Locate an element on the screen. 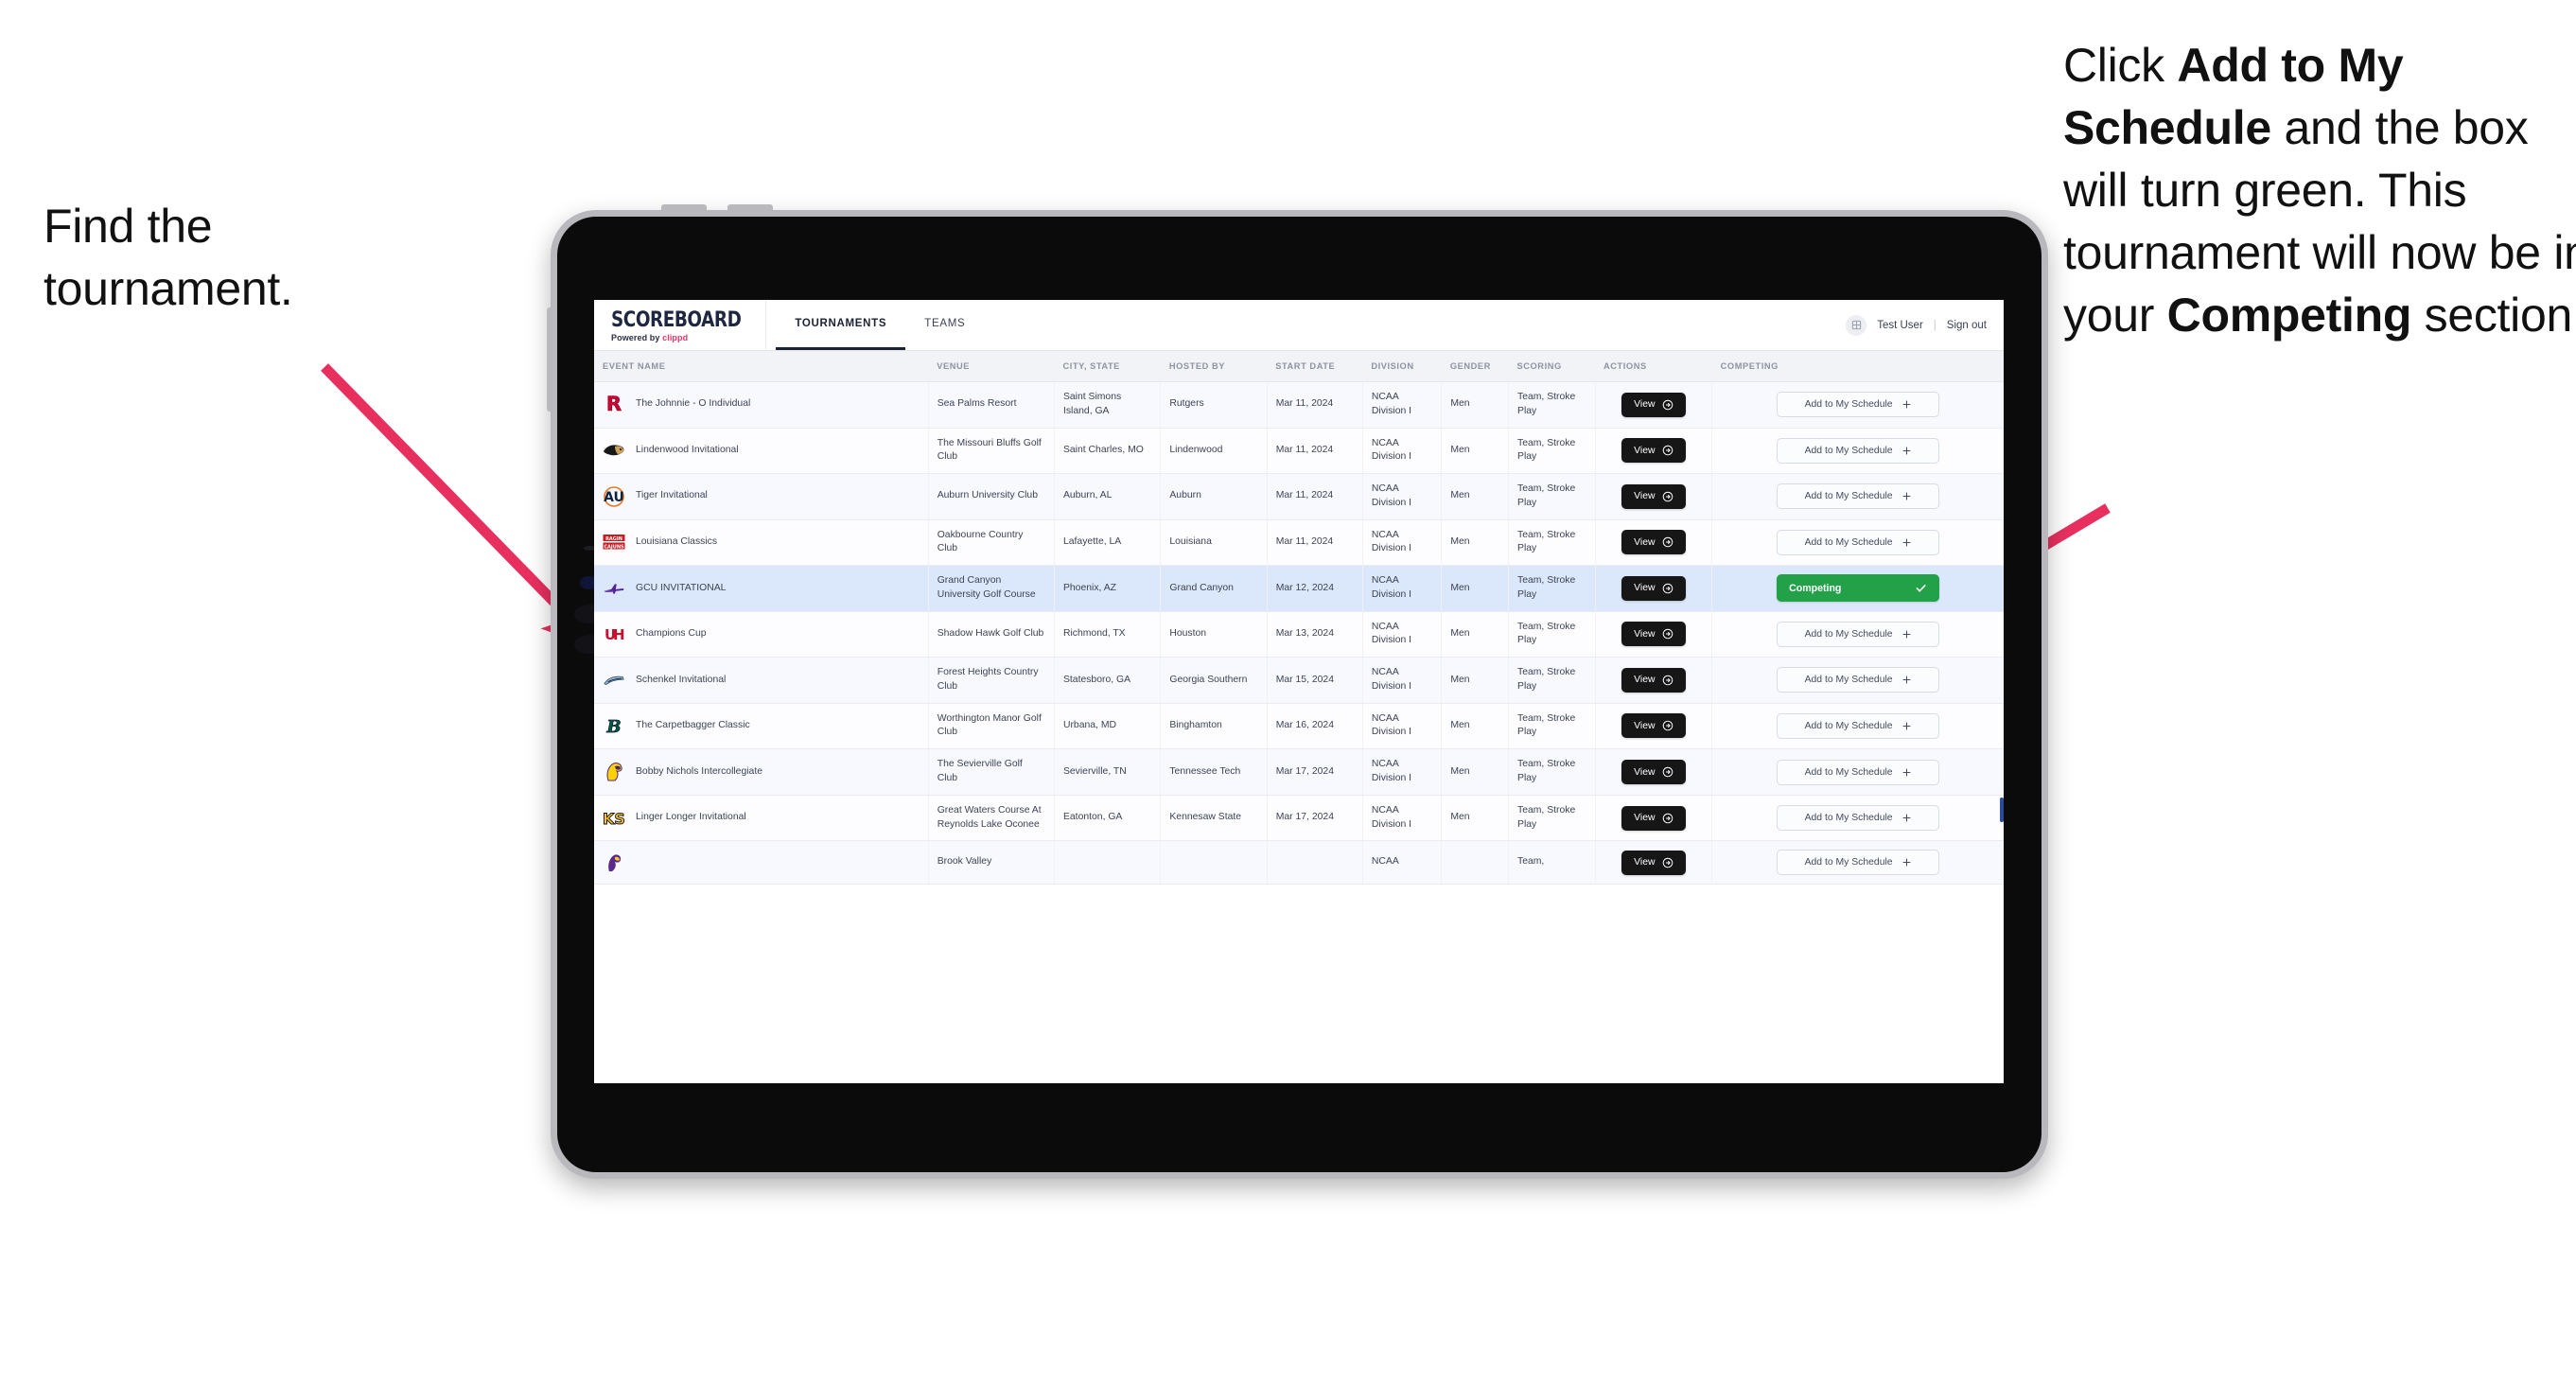 Image resolution: width=2576 pixels, height=1386 pixels. cell-scoring: Team, is located at coordinates (1552, 863).